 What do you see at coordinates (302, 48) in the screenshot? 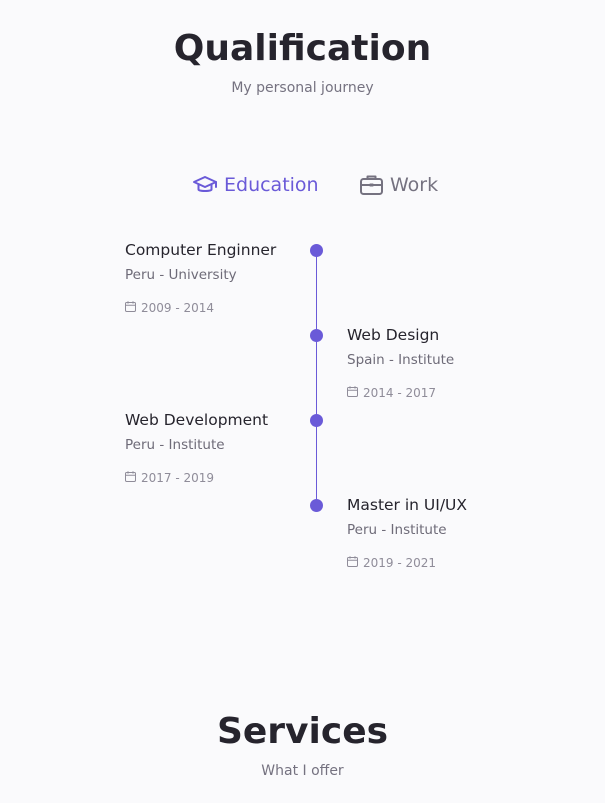
I see `qualification-title: Qualification` at bounding box center [302, 48].